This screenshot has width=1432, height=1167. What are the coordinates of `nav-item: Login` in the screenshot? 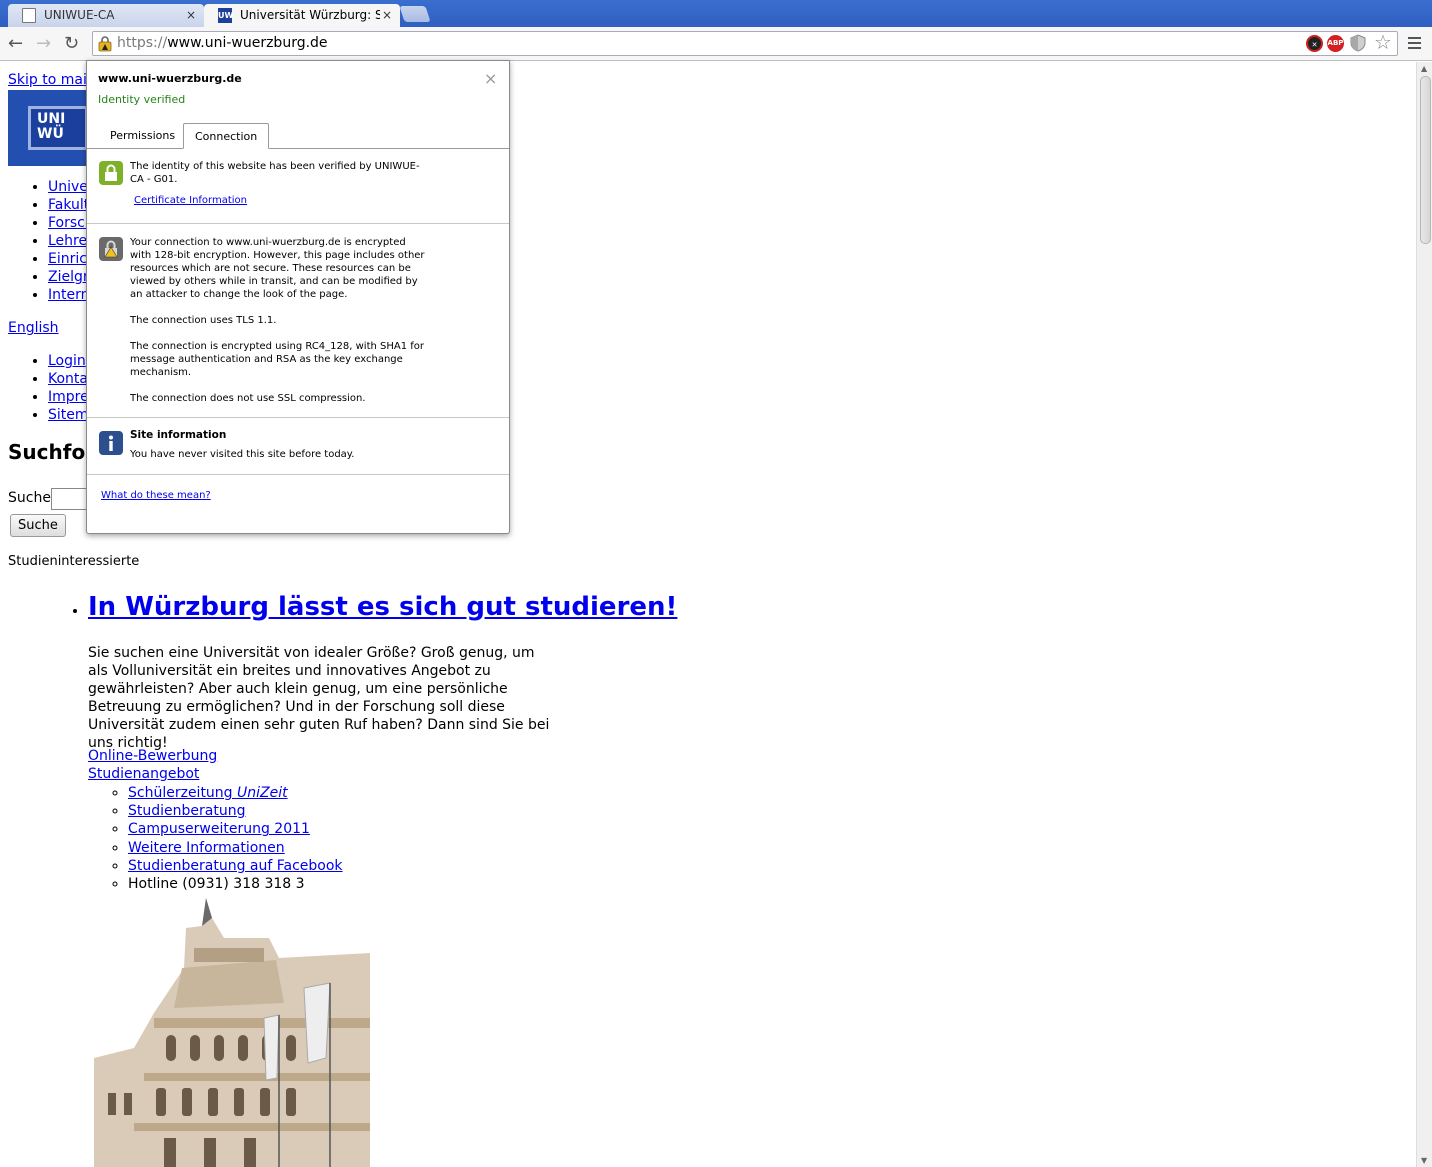 It's located at (68, 361).